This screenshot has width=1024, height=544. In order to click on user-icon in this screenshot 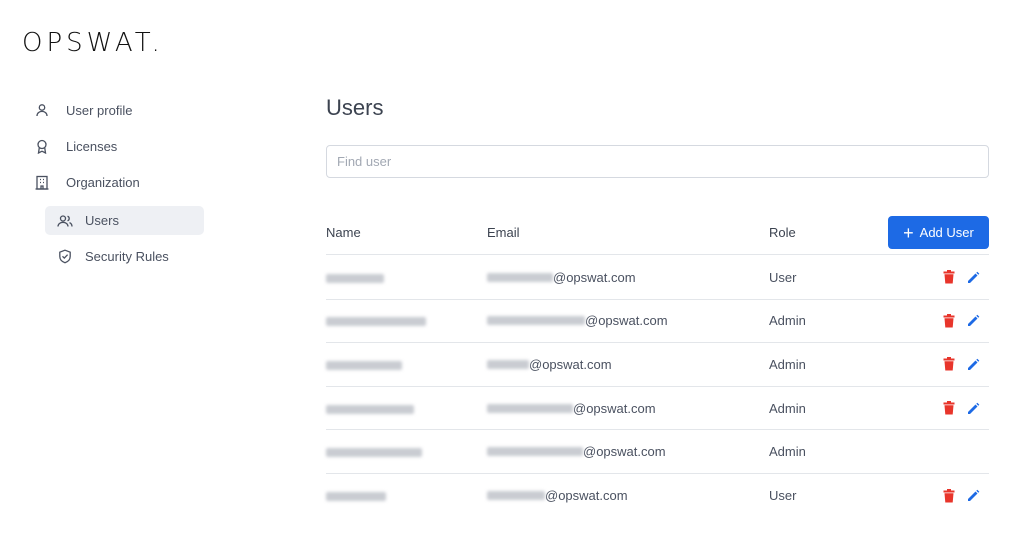, I will do `click(42, 110)`.